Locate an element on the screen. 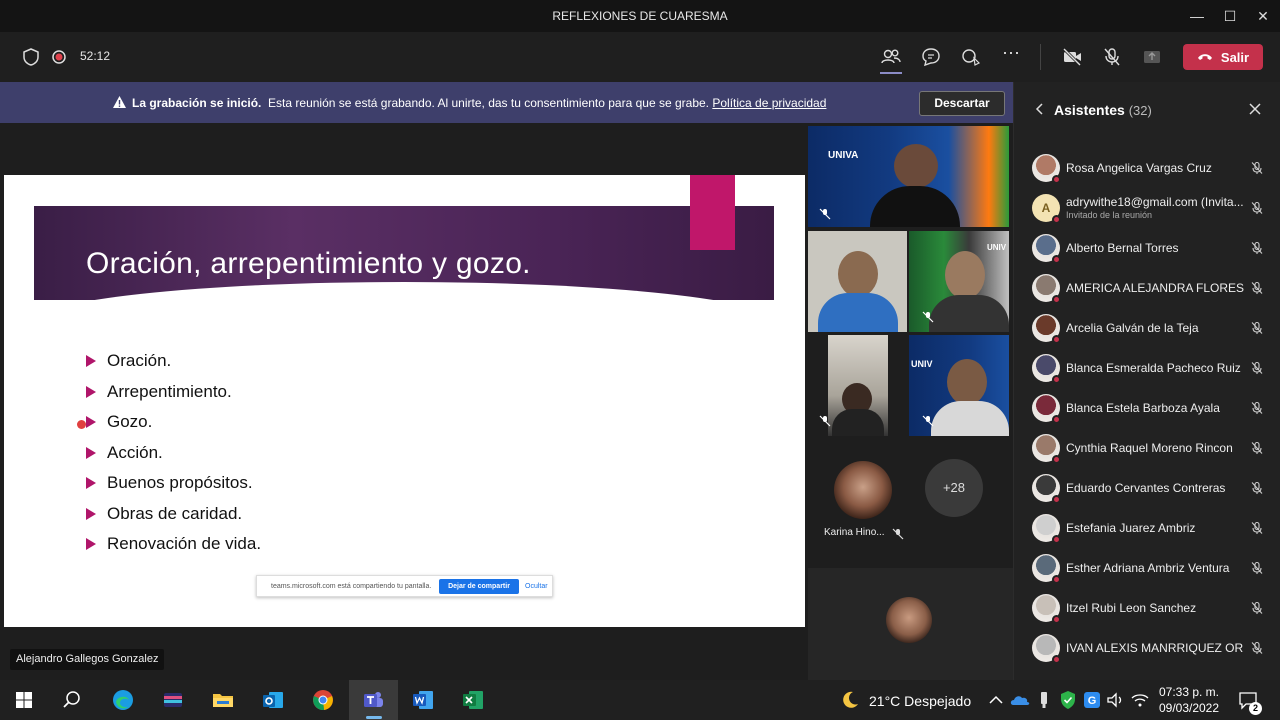  hide-notice-link: Ocultar is located at coordinates (536, 586).